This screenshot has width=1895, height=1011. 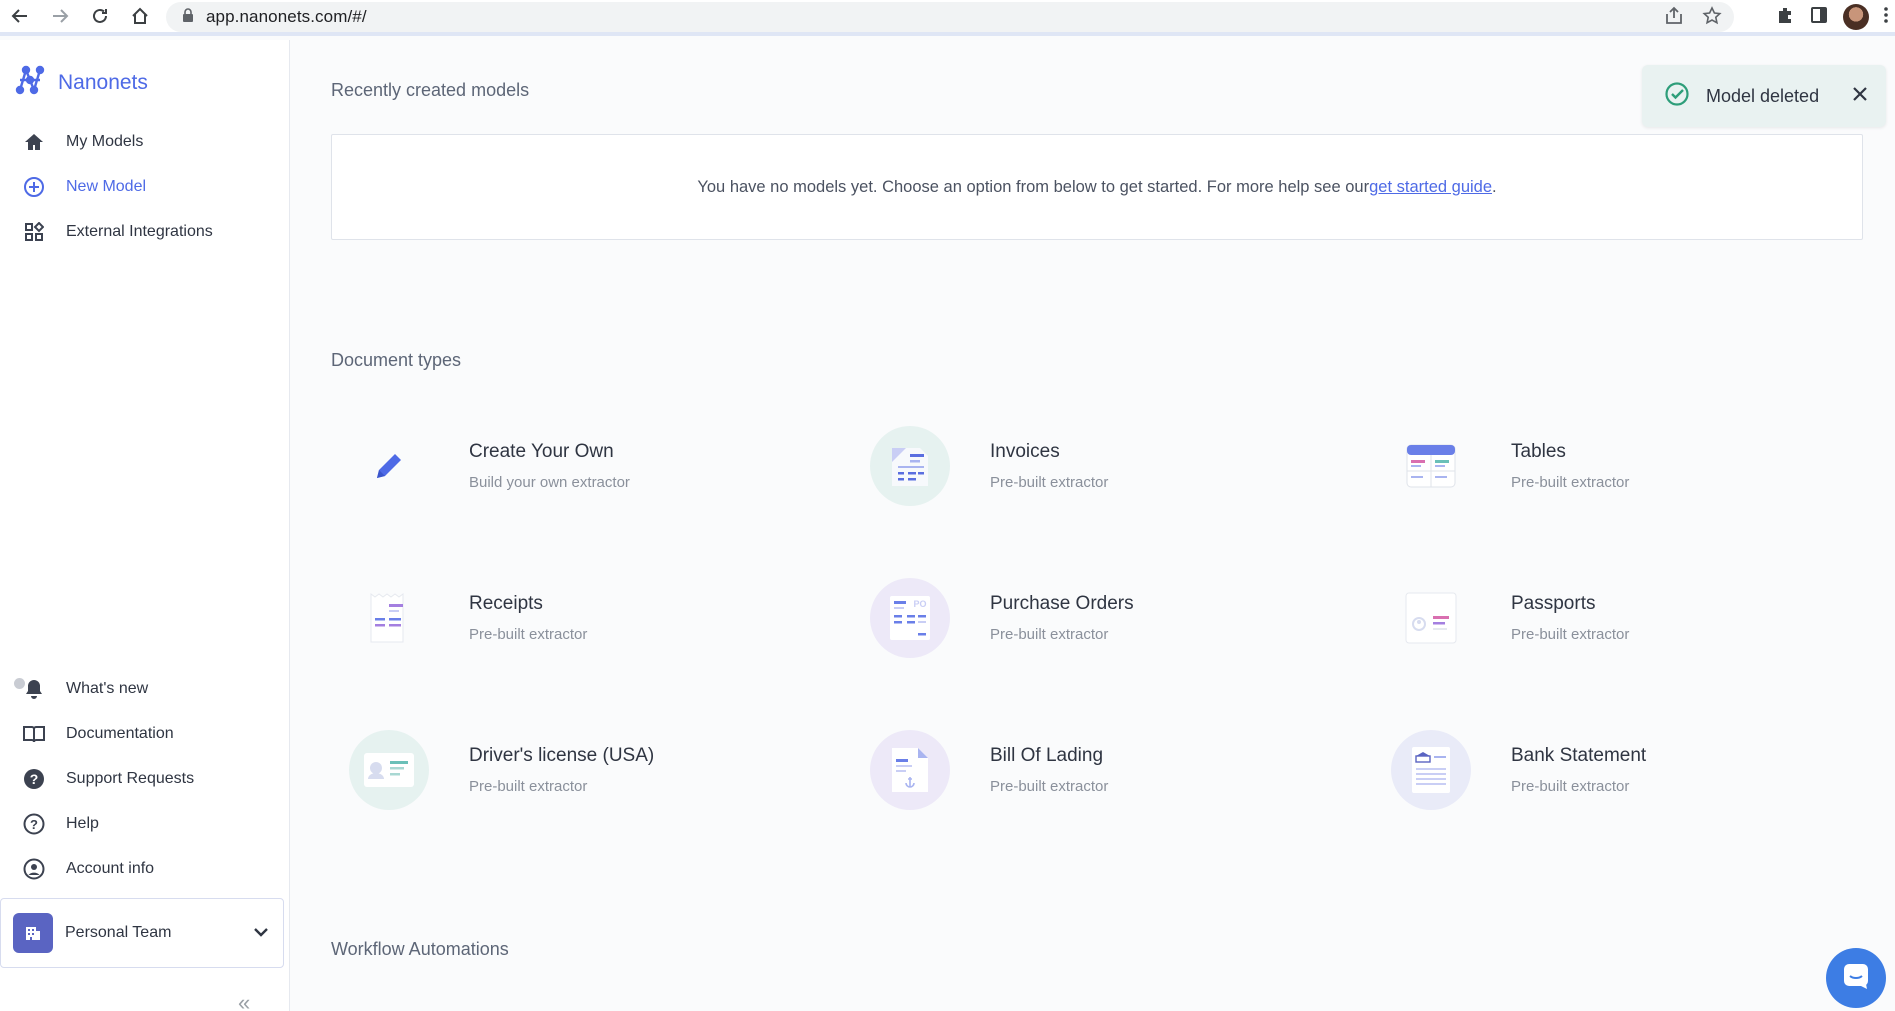 What do you see at coordinates (106, 186) in the screenshot?
I see `sidebar-item-label: New Model` at bounding box center [106, 186].